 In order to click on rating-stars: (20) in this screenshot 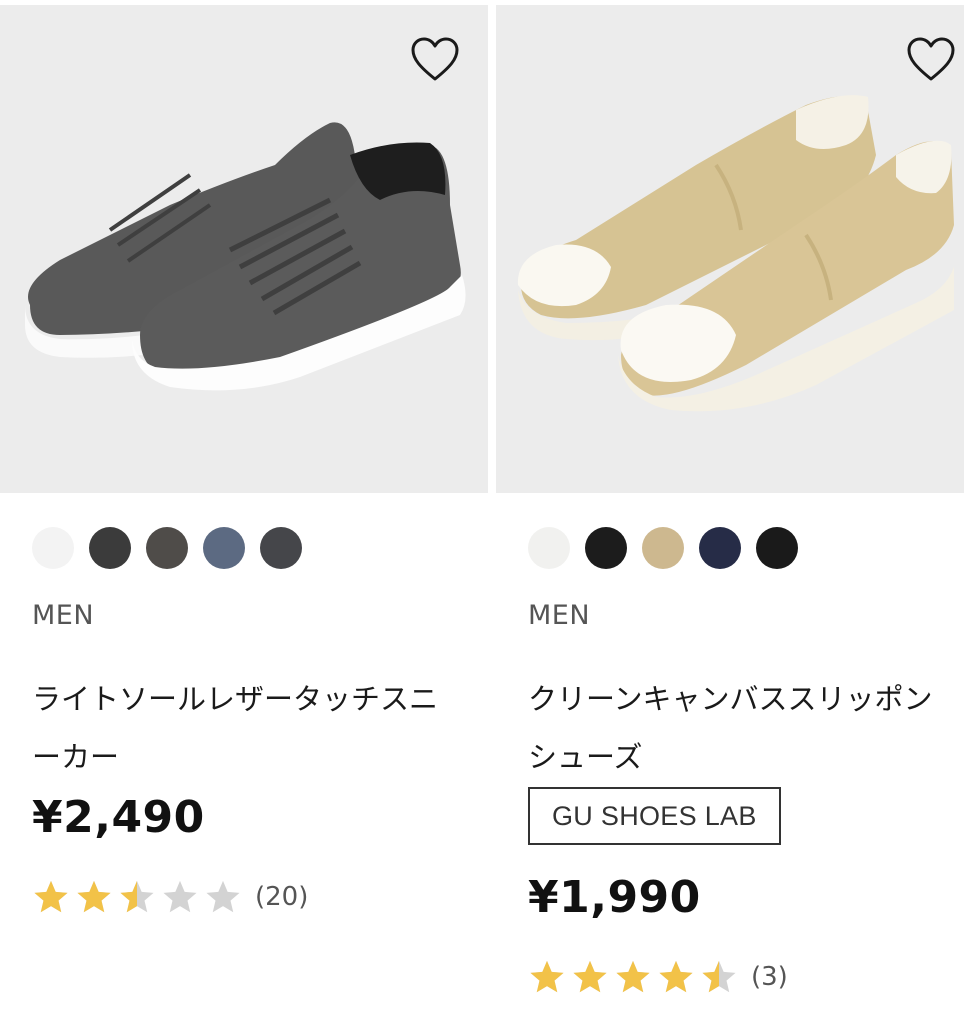, I will do `click(170, 897)`.